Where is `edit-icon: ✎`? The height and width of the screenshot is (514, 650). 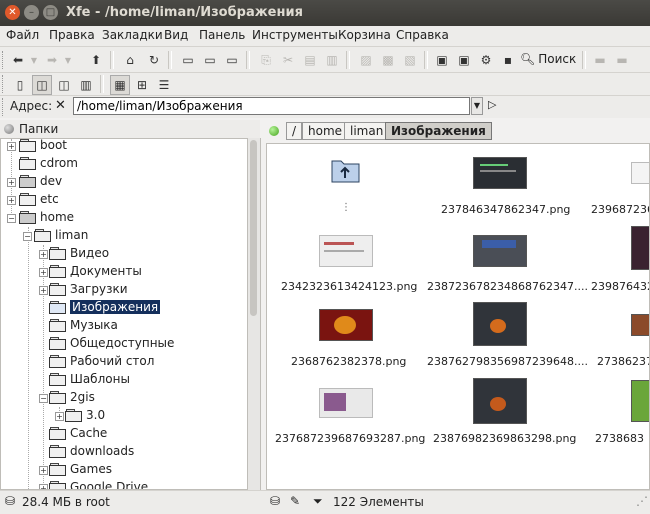 edit-icon: ✎ is located at coordinates (295, 501).